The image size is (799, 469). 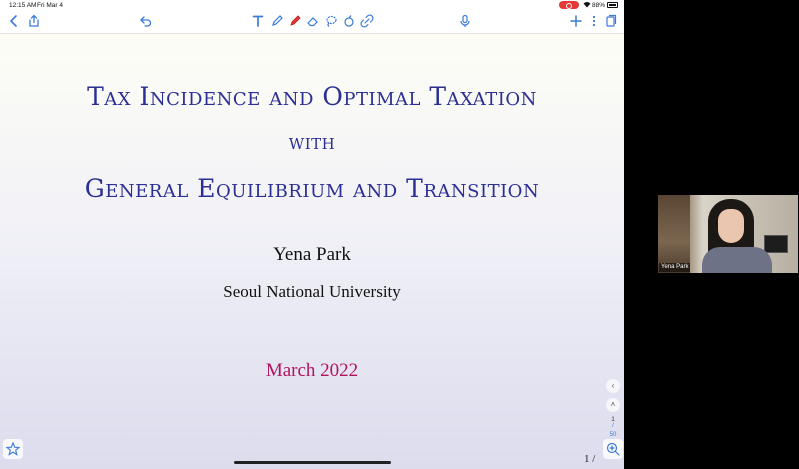 What do you see at coordinates (312, 370) in the screenshot?
I see `slide-date: March 2022` at bounding box center [312, 370].